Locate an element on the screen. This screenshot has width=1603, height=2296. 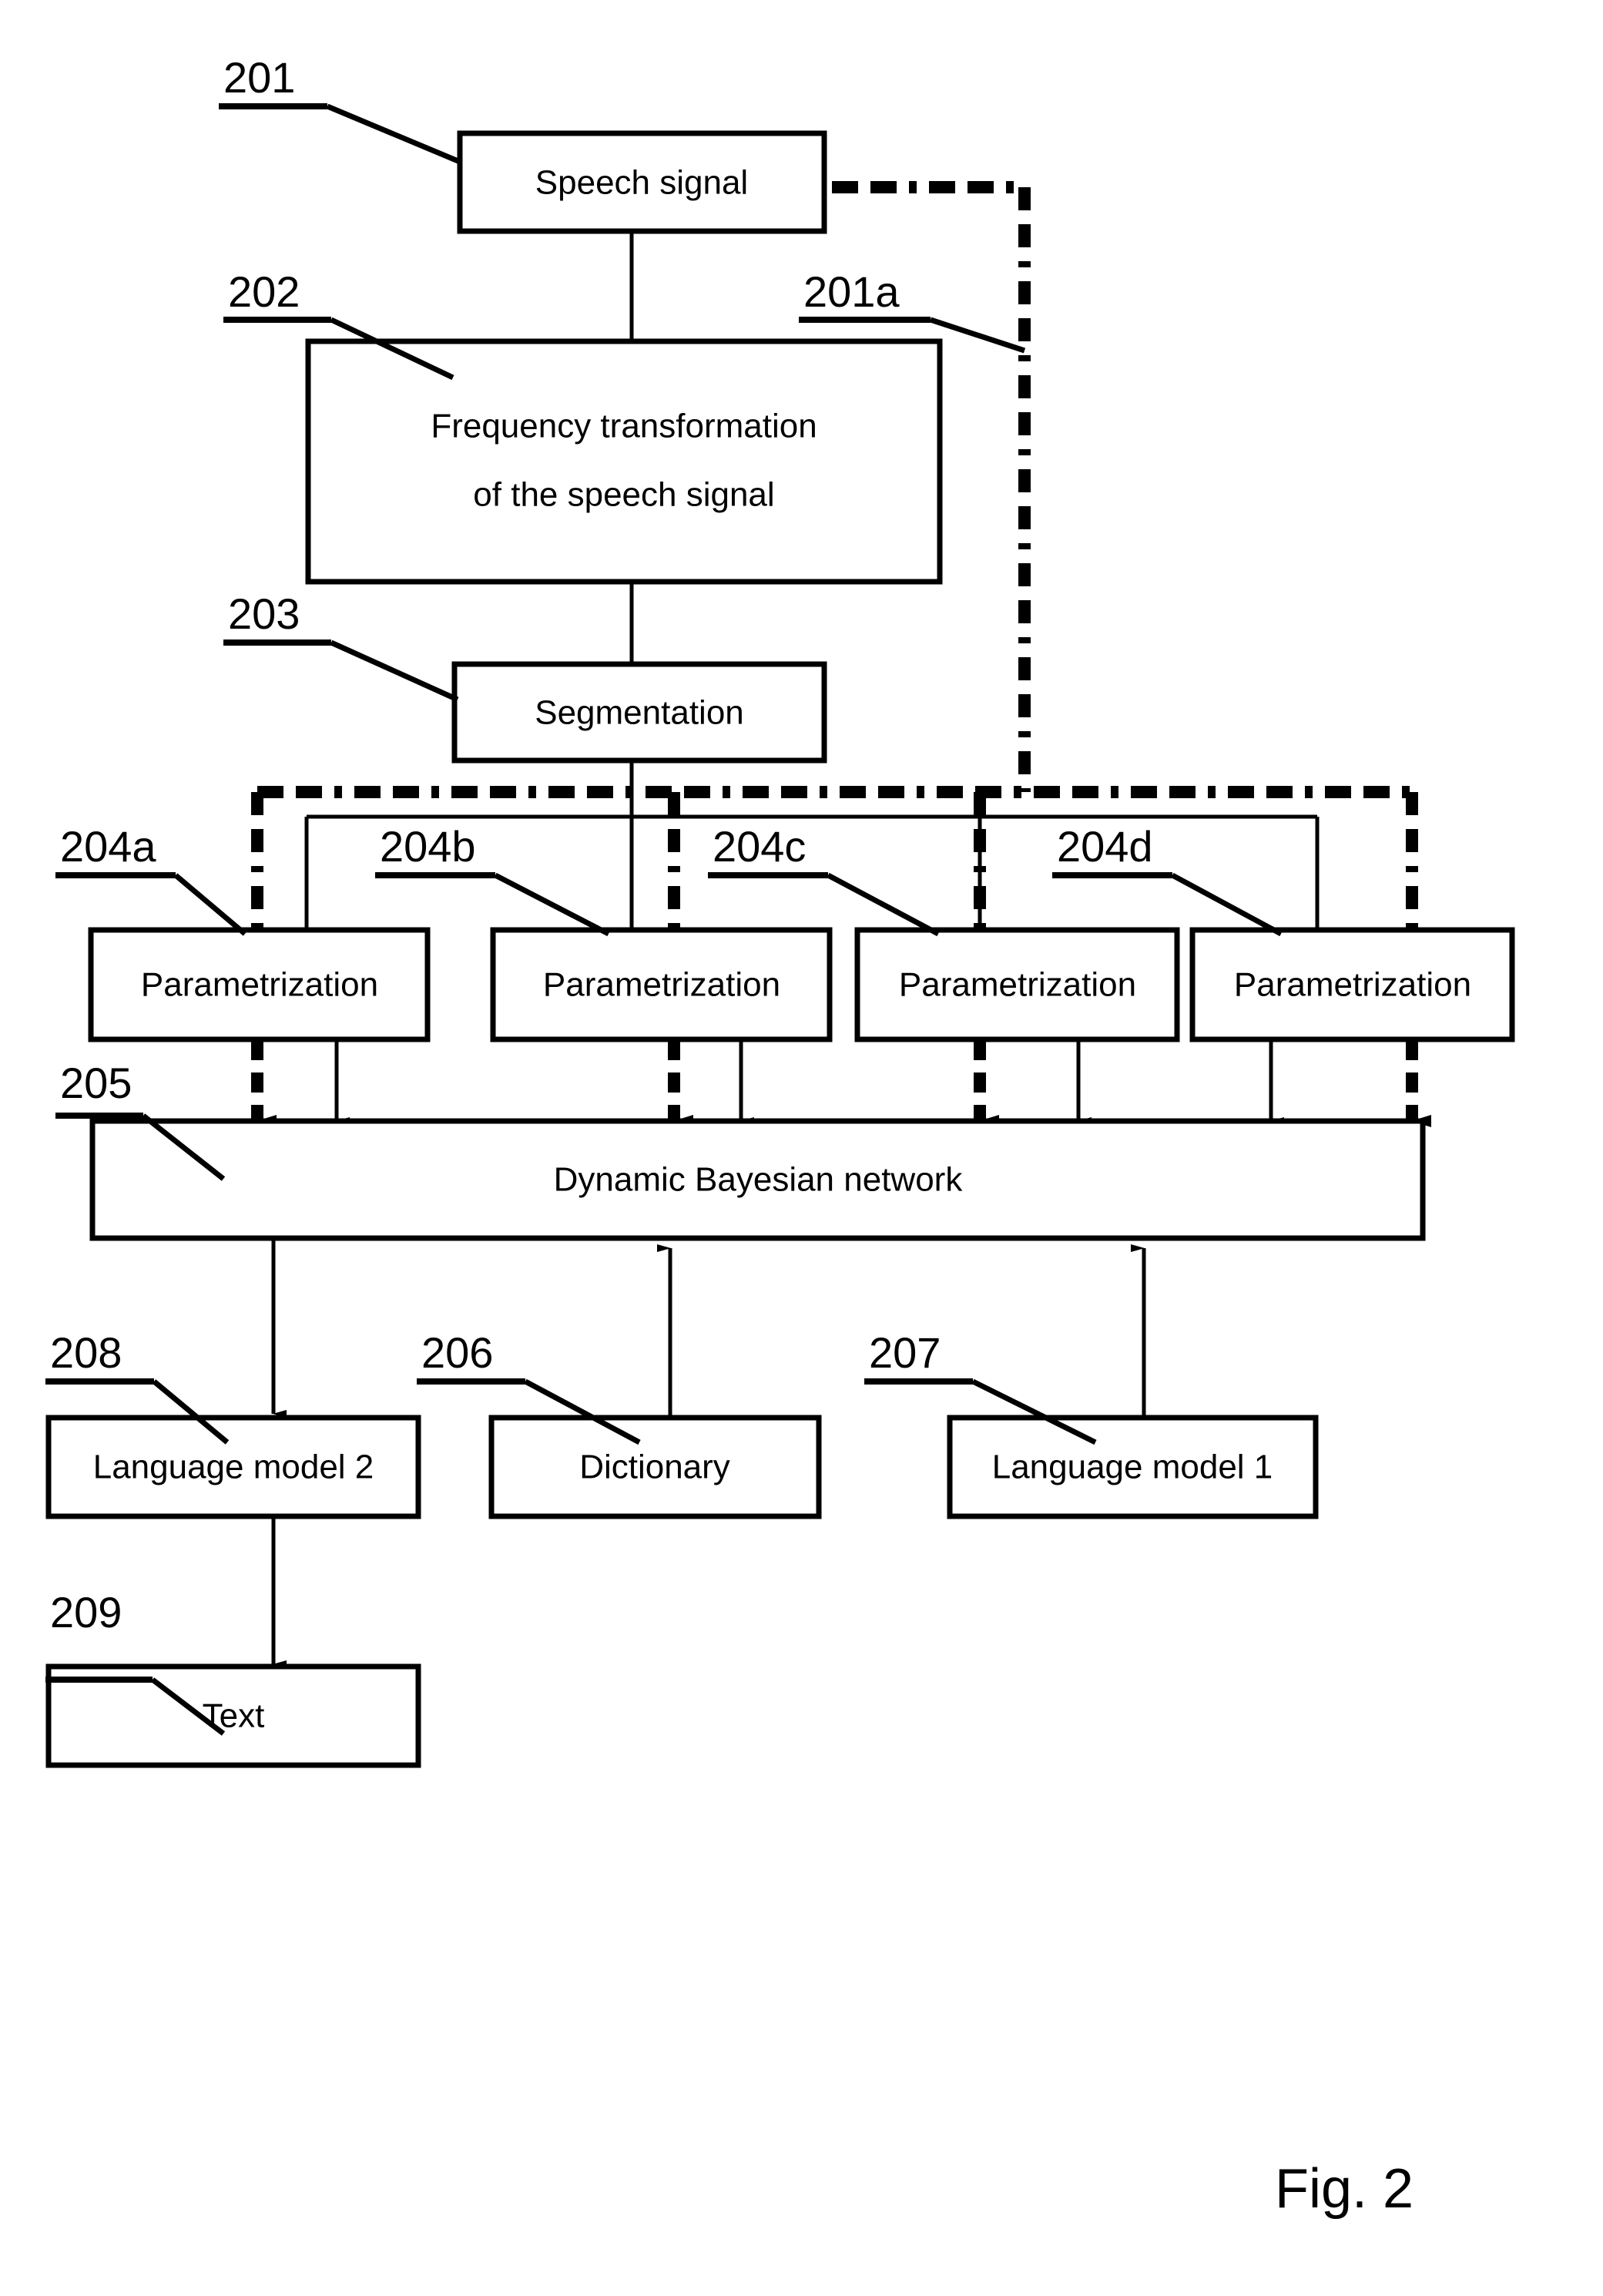
ref-leader-204a: 204a is located at coordinates (151, 879).